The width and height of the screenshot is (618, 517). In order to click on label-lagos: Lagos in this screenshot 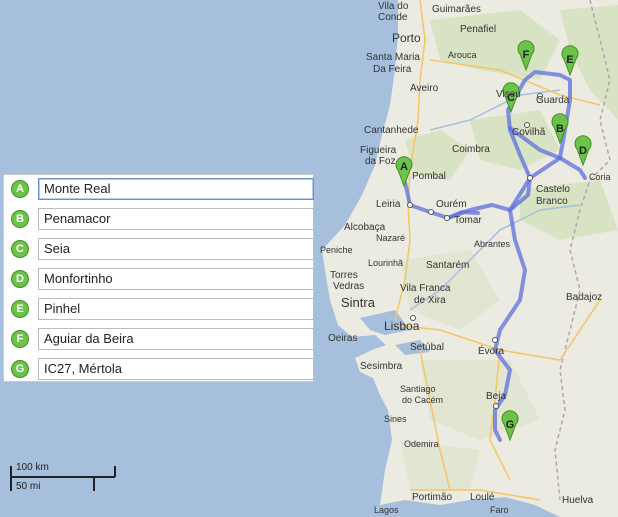, I will do `click(386, 510)`.